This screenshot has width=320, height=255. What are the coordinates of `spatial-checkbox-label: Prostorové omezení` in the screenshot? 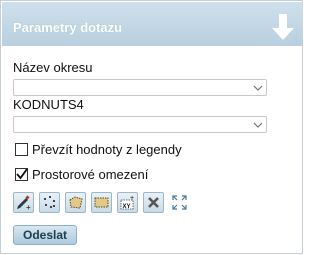 It's located at (90, 174).